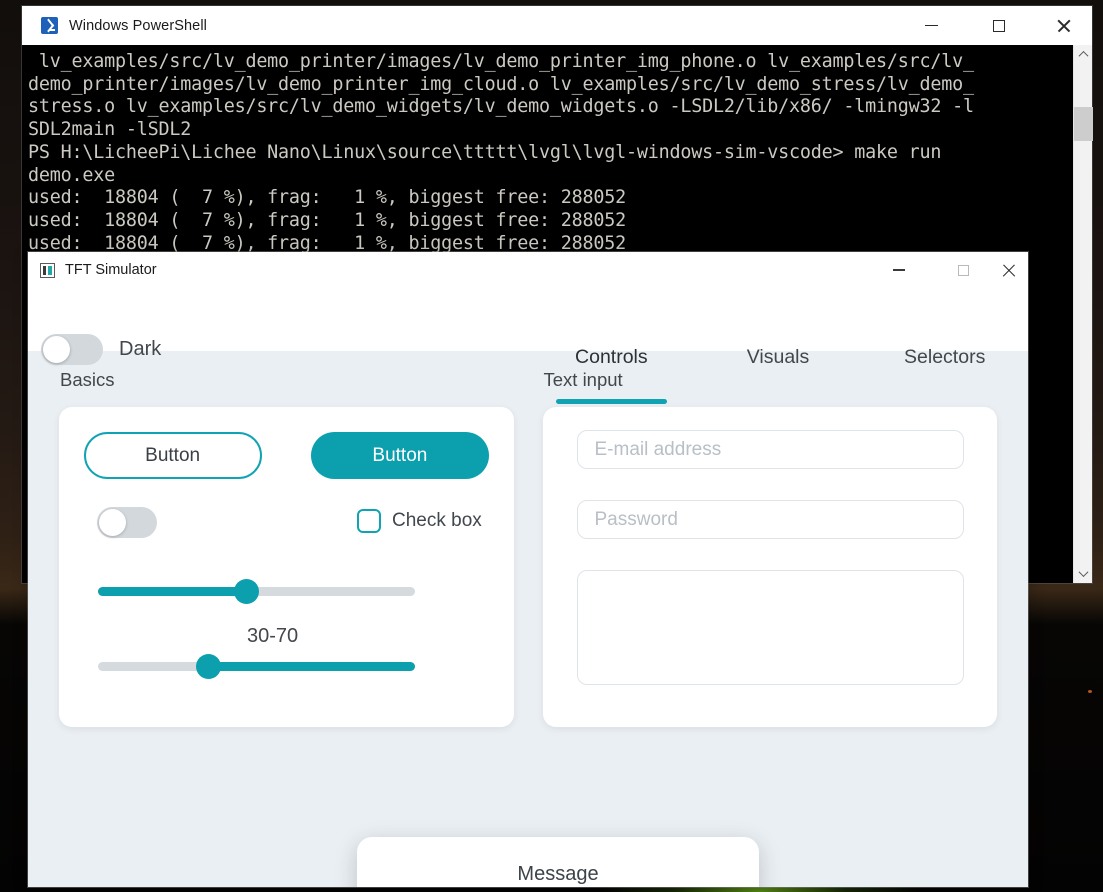  Describe the element at coordinates (286, 567) in the screenshot. I see `basics-card: Button Button Check box 30-70` at that location.